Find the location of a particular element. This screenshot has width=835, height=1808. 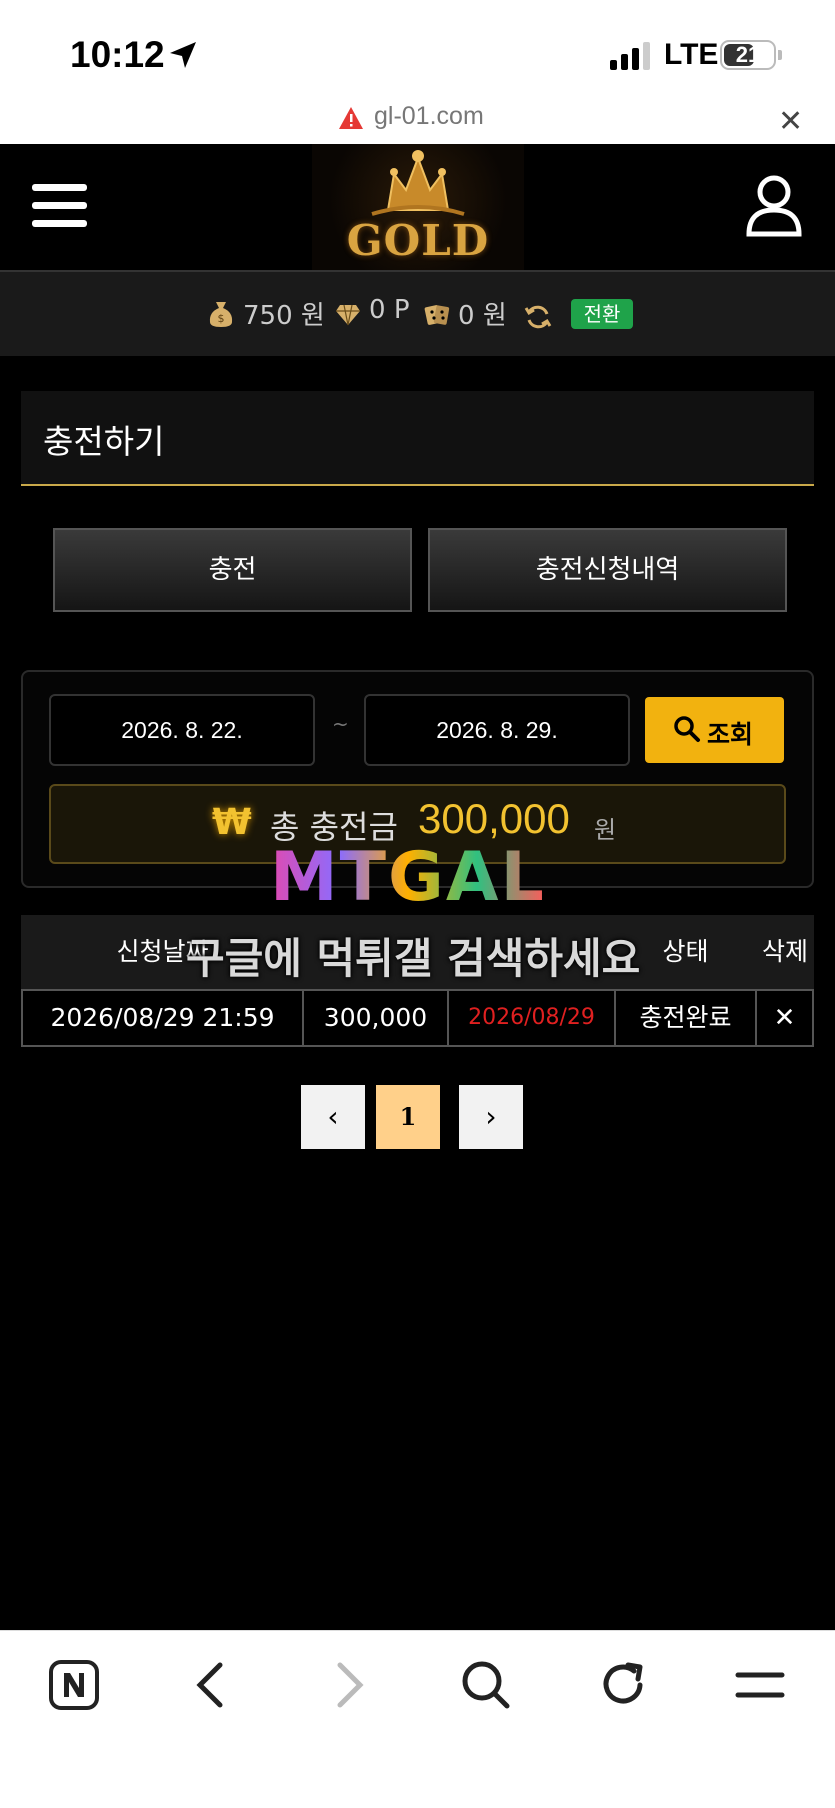

watermark-text: 구글에 먹튀갤 검색하세요 is located at coordinates (413, 958).